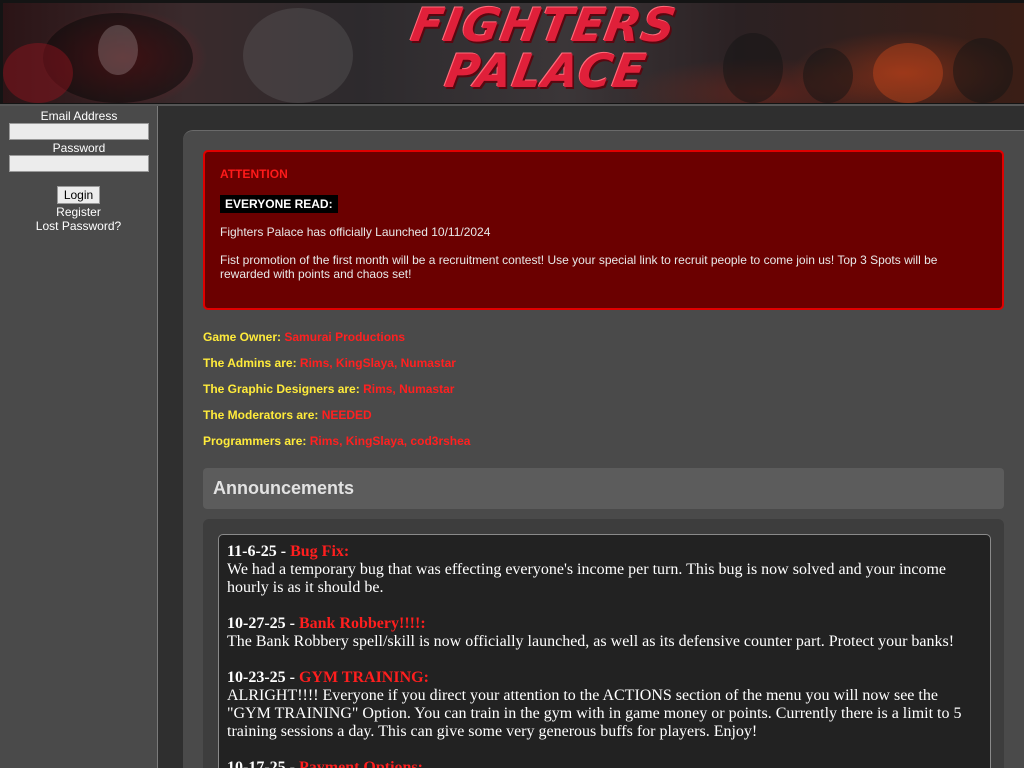 The image size is (1024, 768). Describe the element at coordinates (279, 204) in the screenshot. I see `everyone-read-badge: EVERYONE READ:` at that location.